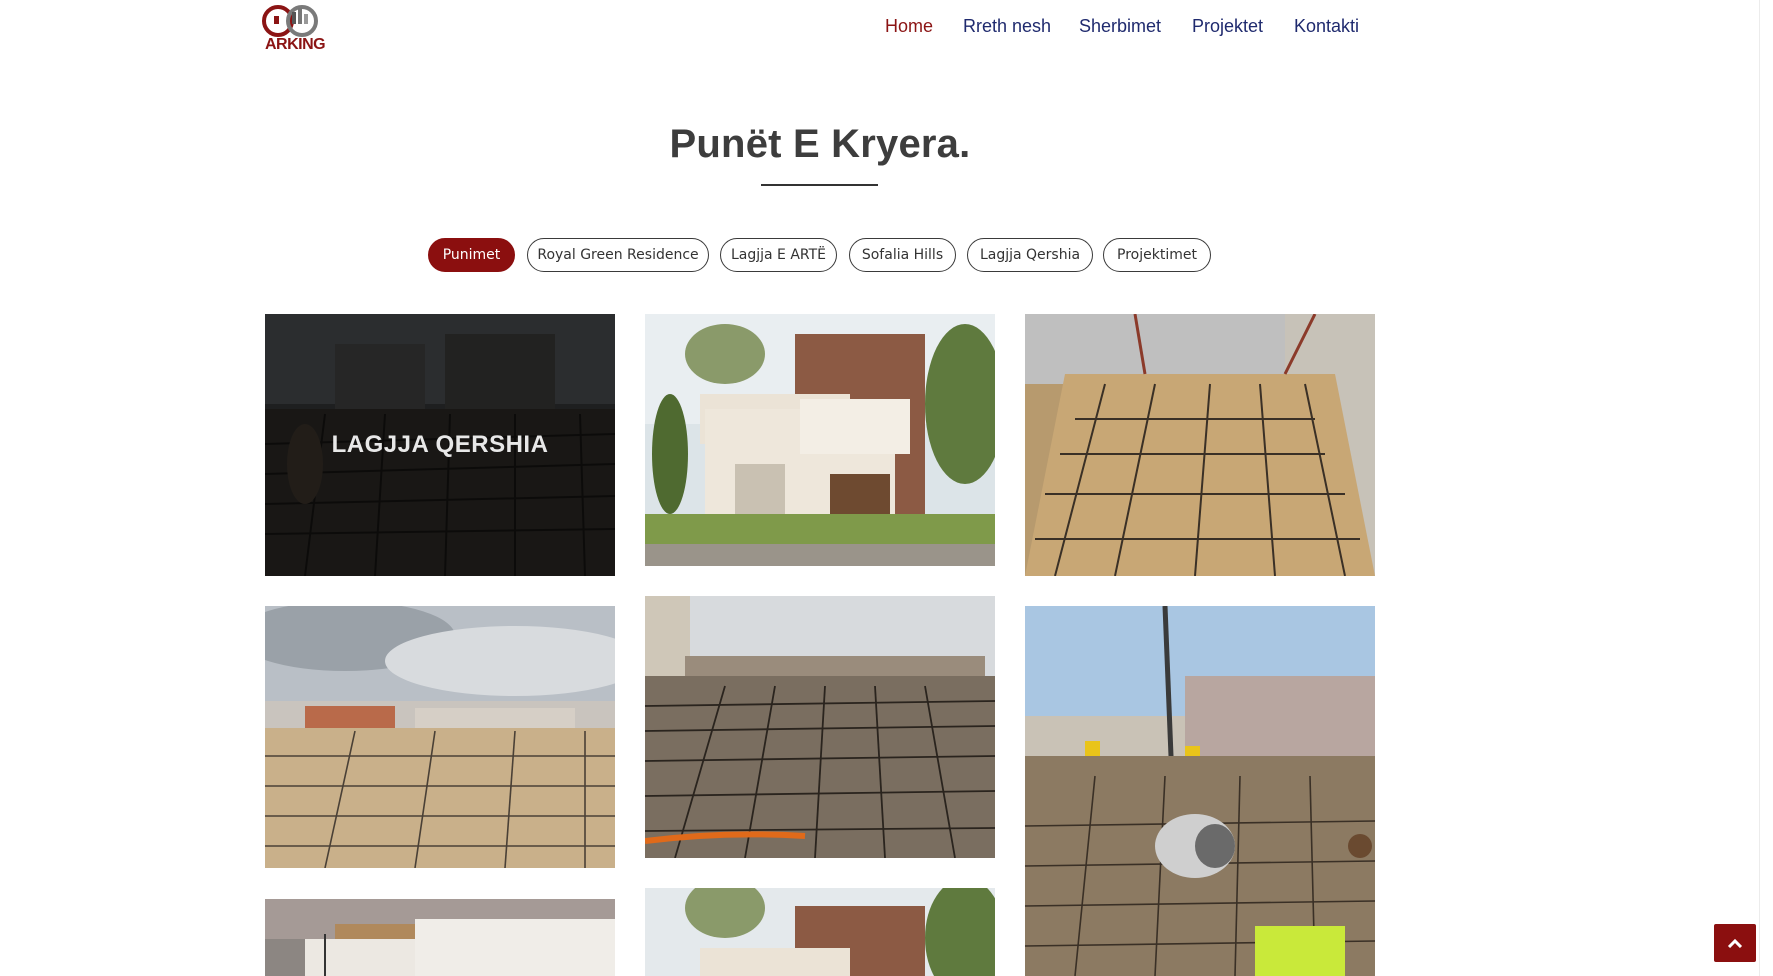 Image resolution: width=1773 pixels, height=976 pixels. Describe the element at coordinates (1030, 255) in the screenshot. I see `filter-lagjja-qershia: Lagjja Qershia` at that location.